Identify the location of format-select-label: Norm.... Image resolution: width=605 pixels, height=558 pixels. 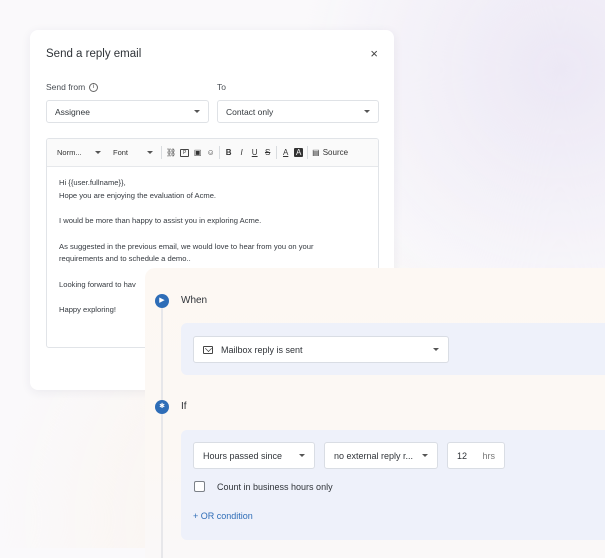
(69, 152).